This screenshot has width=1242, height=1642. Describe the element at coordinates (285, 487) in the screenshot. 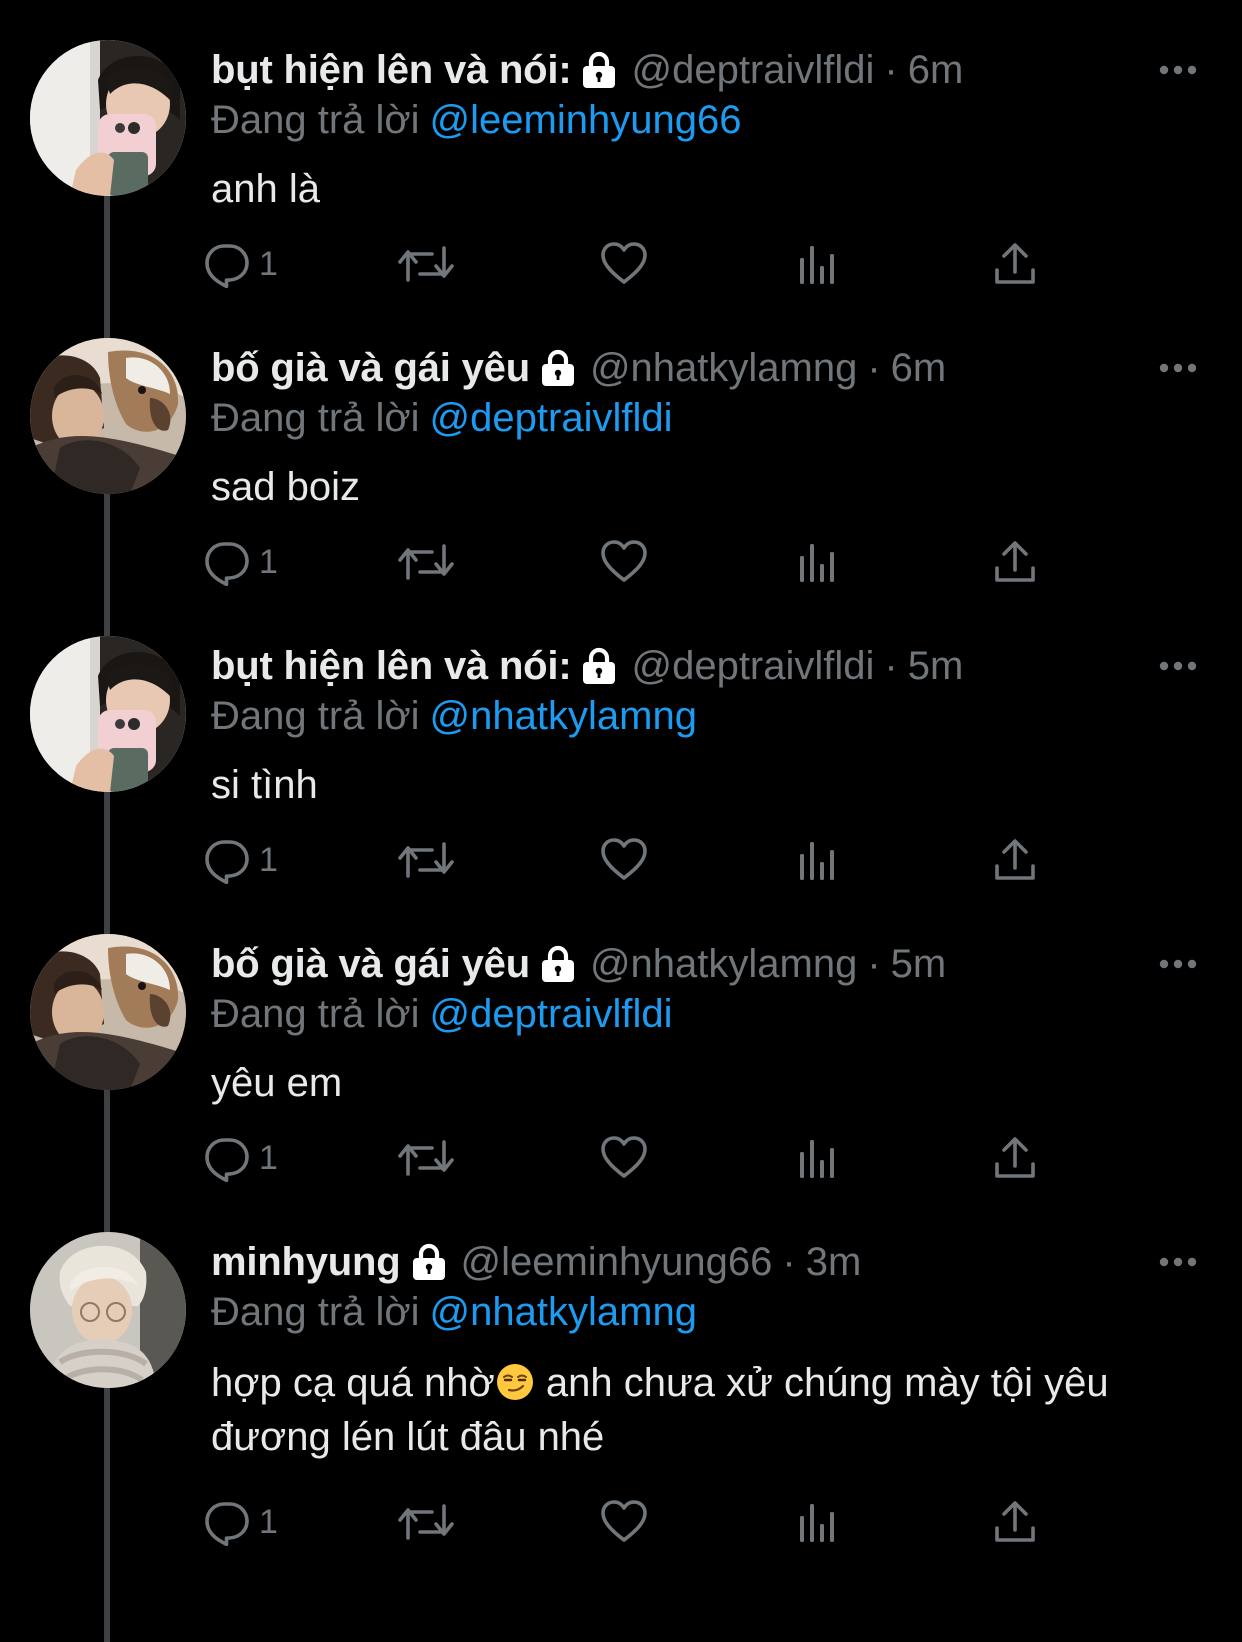

I see `tweet-text: sad boiz` at that location.